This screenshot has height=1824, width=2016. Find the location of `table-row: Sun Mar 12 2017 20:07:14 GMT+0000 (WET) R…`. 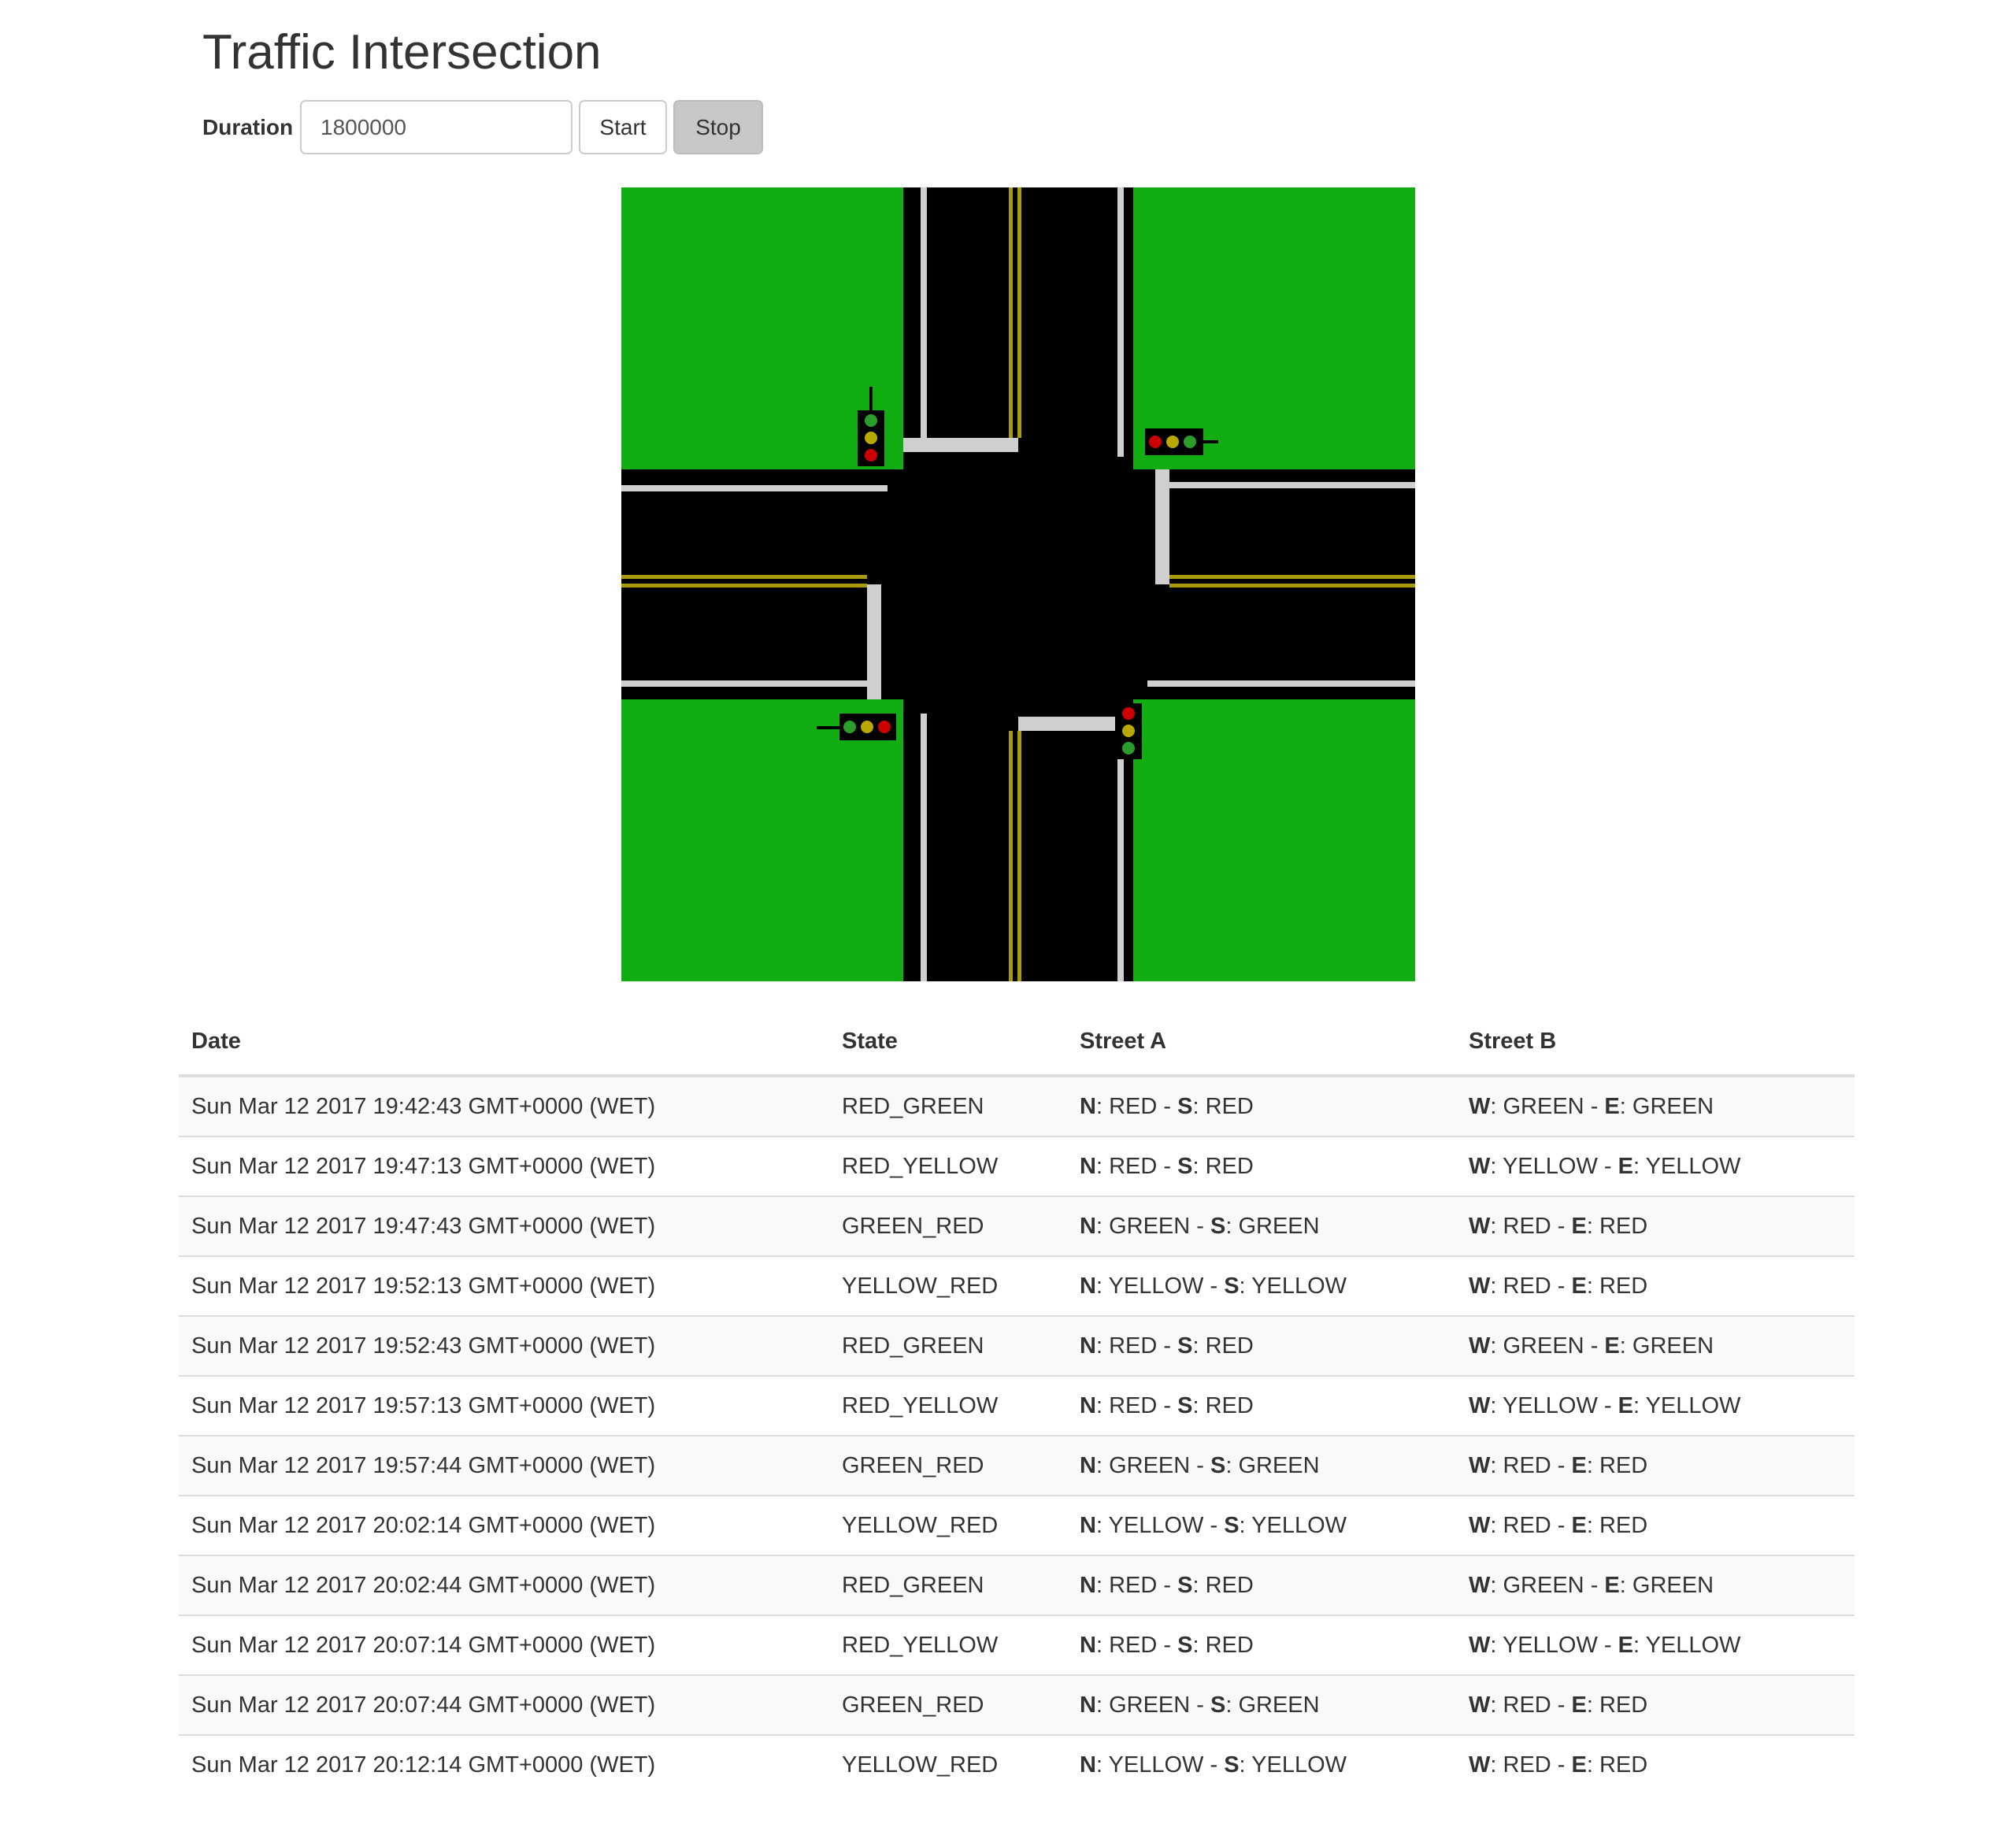

table-row: Sun Mar 12 2017 20:07:14 GMT+0000 (WET) R… is located at coordinates (1017, 1645).